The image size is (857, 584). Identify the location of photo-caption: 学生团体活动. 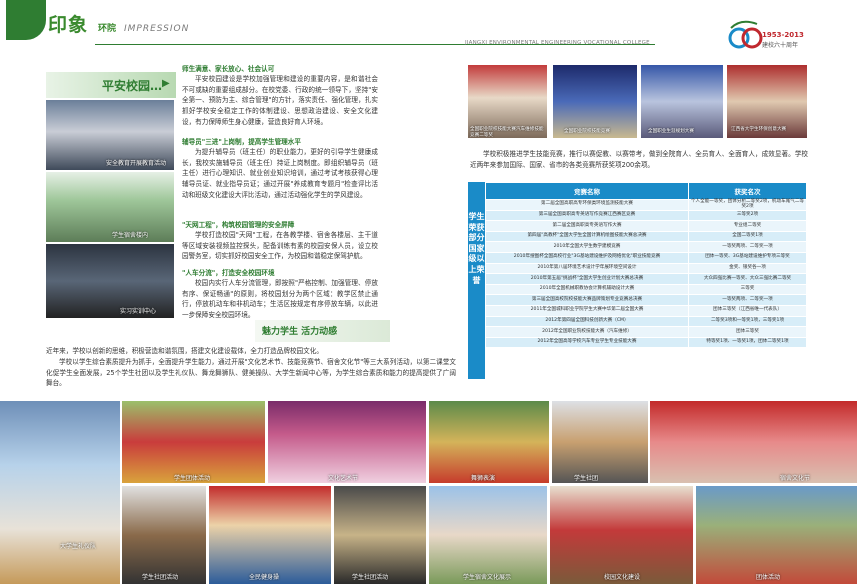
(192, 478).